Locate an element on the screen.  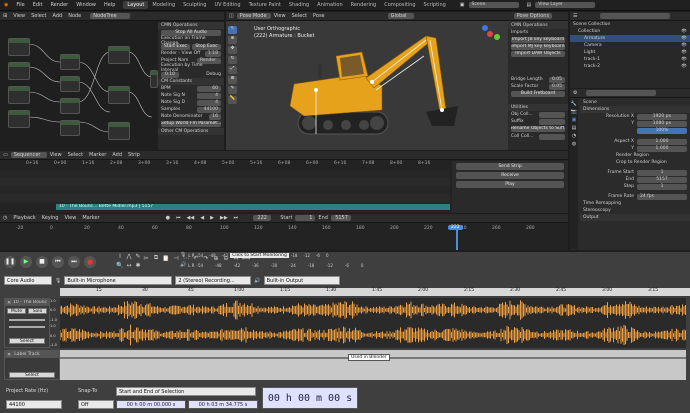
record-icon: ● is located at coordinates (168, 218).